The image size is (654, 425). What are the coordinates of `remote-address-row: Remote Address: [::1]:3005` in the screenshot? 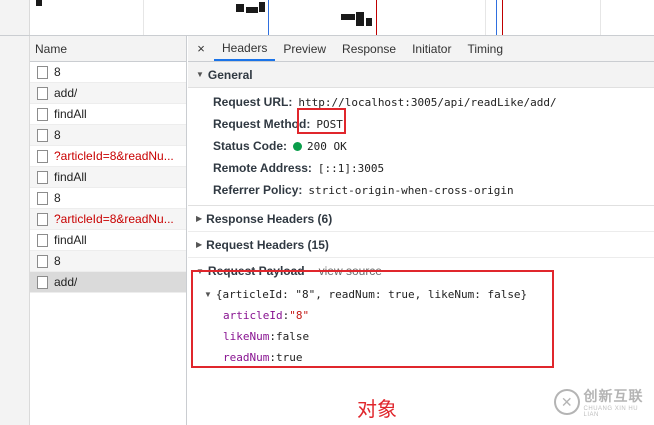 It's located at (421, 168).